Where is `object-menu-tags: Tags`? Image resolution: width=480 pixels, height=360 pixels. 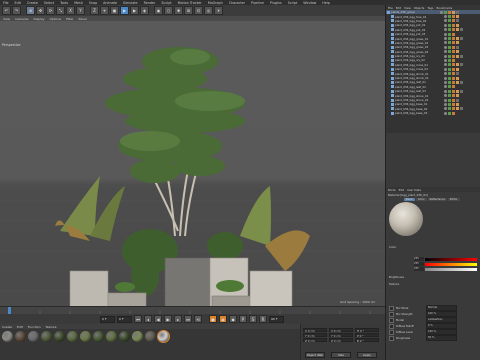
object-menu-tags: Tags is located at coordinates (430, 8).